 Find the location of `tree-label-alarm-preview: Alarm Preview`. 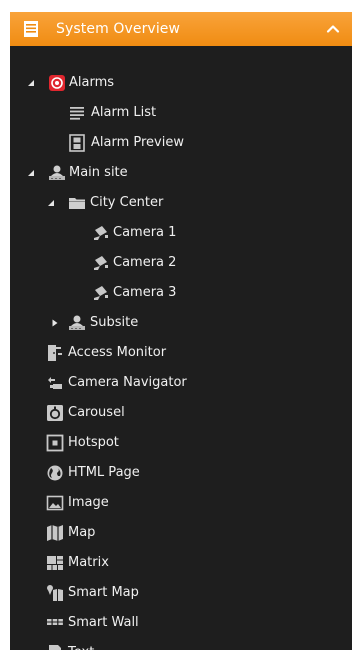

tree-label-alarm-preview: Alarm Preview is located at coordinates (137, 142).